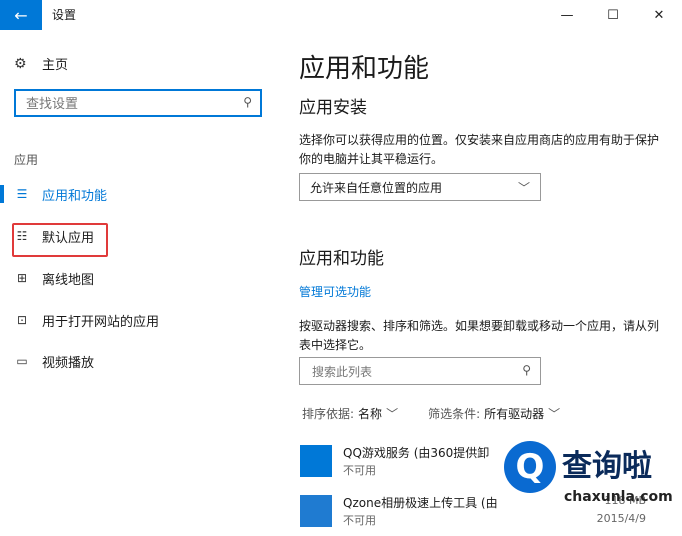 The image size is (682, 536). I want to click on close-icon: ✕, so click(659, 15).